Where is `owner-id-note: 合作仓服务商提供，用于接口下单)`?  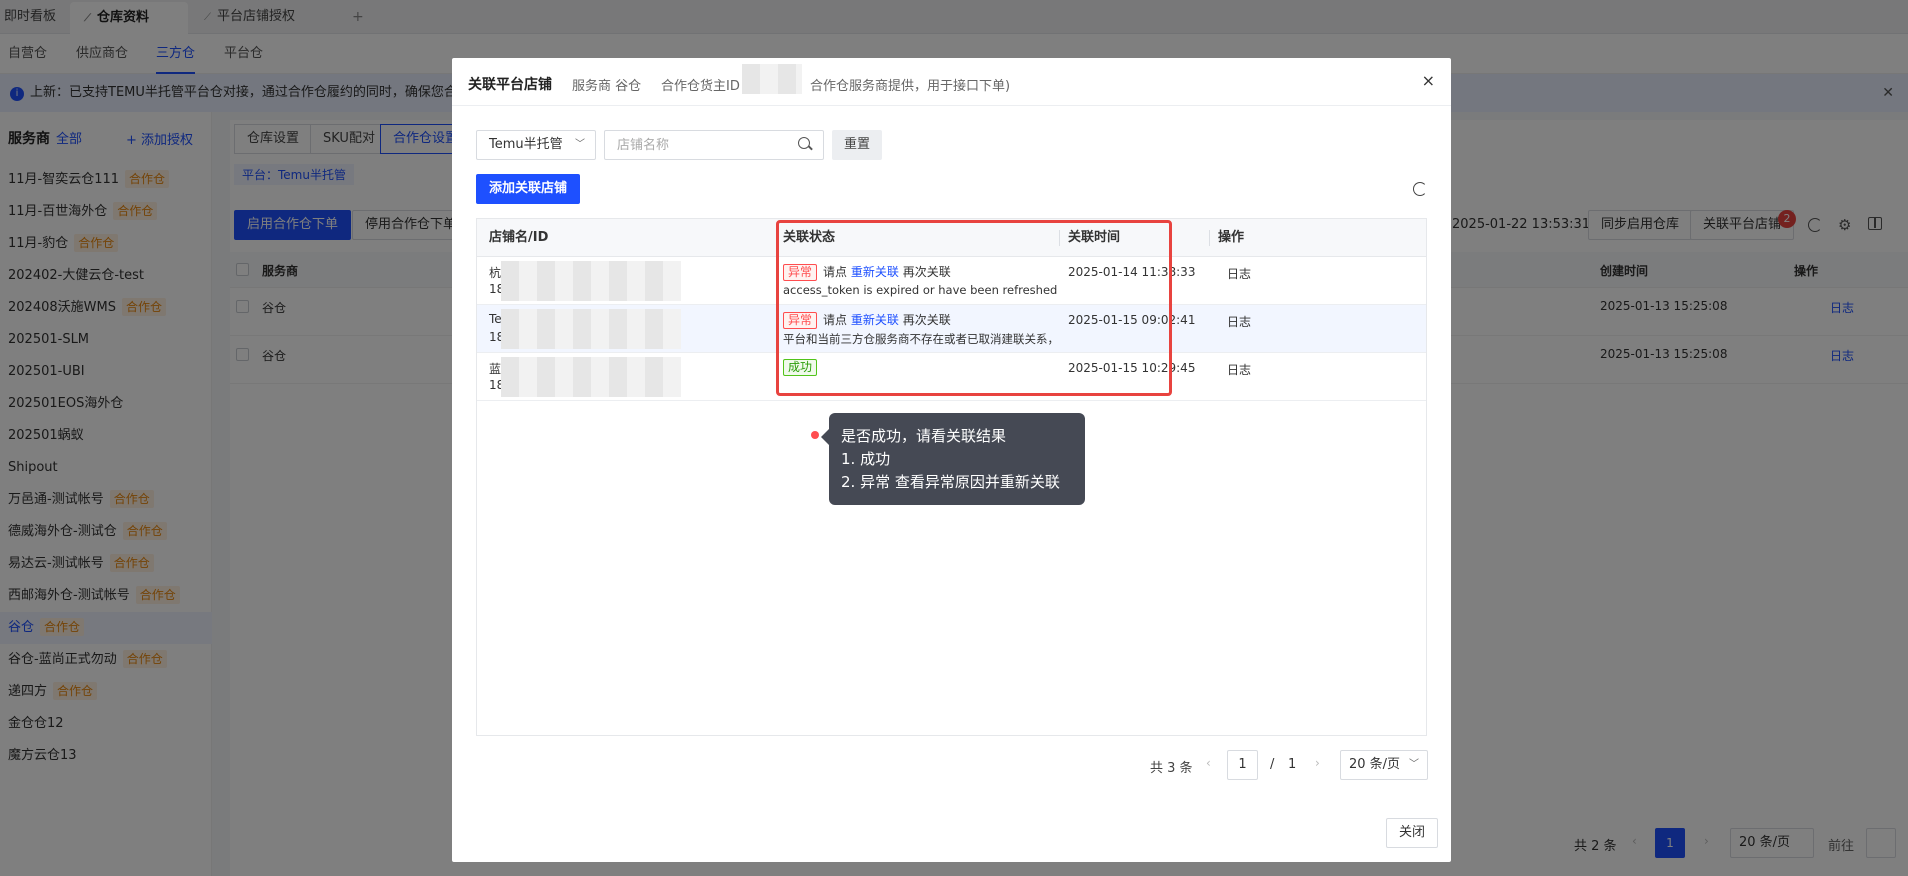 owner-id-note: 合作仓服务商提供，用于接口下单) is located at coordinates (910, 86).